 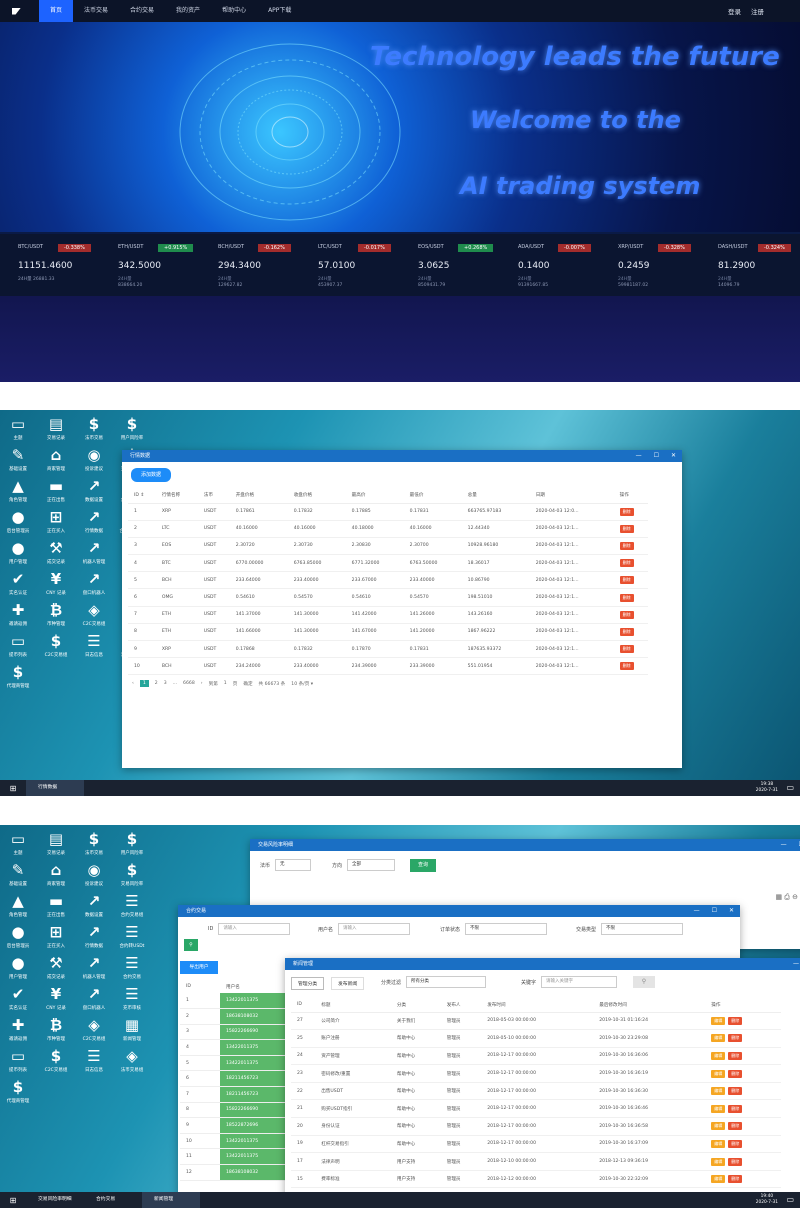 I want to click on table-row: 9 18522872696, so click(x=237, y=1125).